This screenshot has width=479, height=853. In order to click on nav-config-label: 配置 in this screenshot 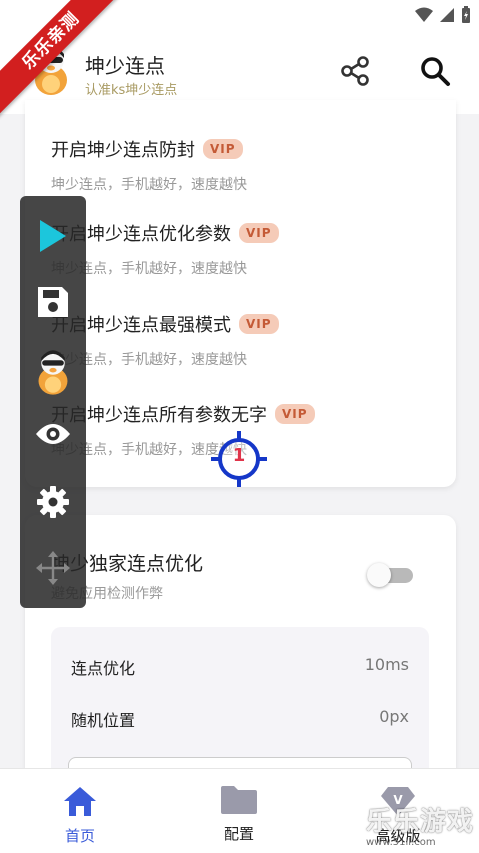, I will do `click(238, 834)`.